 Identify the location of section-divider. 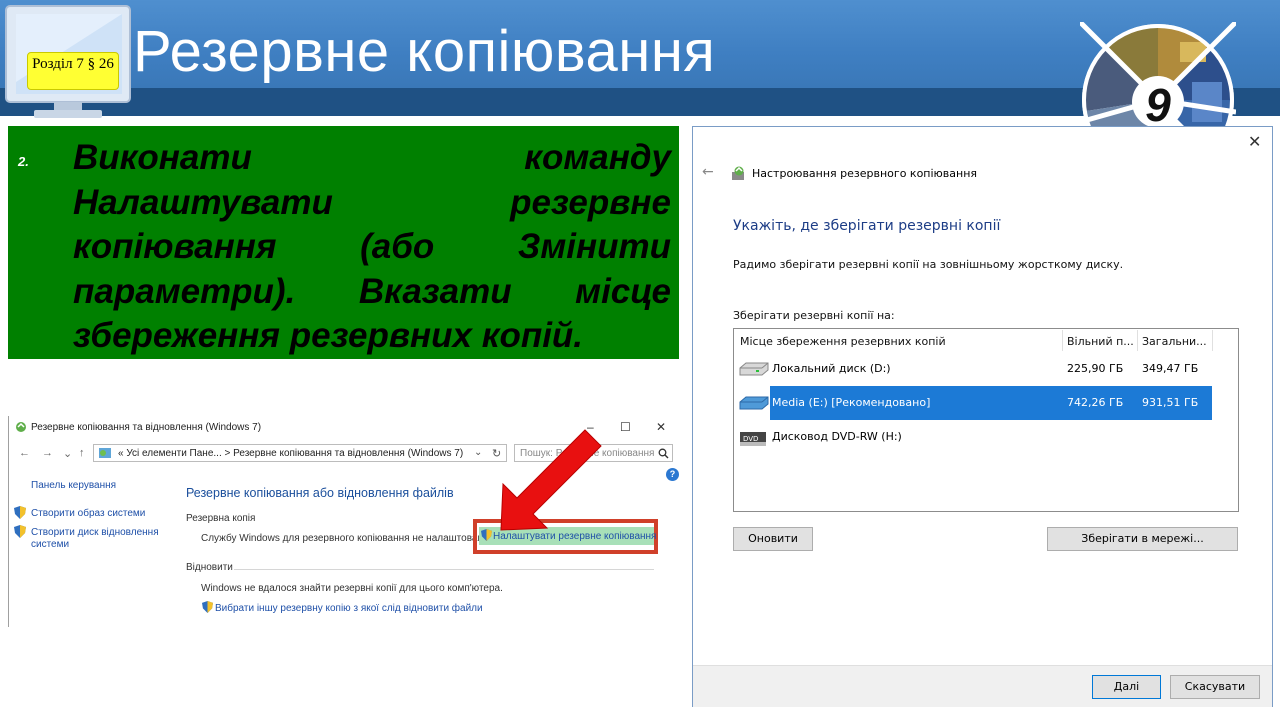
(444, 569).